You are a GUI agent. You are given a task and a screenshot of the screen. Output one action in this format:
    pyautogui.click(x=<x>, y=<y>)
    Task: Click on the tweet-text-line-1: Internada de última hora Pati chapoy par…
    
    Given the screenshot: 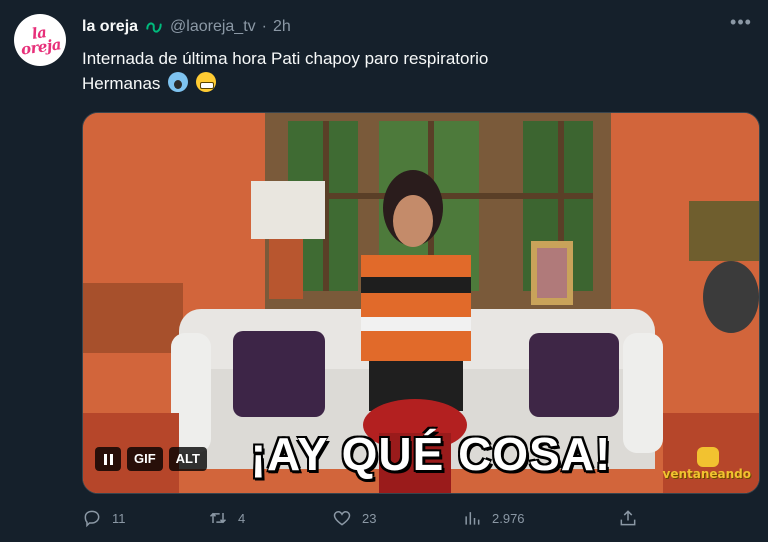 What is the action you would take?
    pyautogui.click(x=285, y=58)
    